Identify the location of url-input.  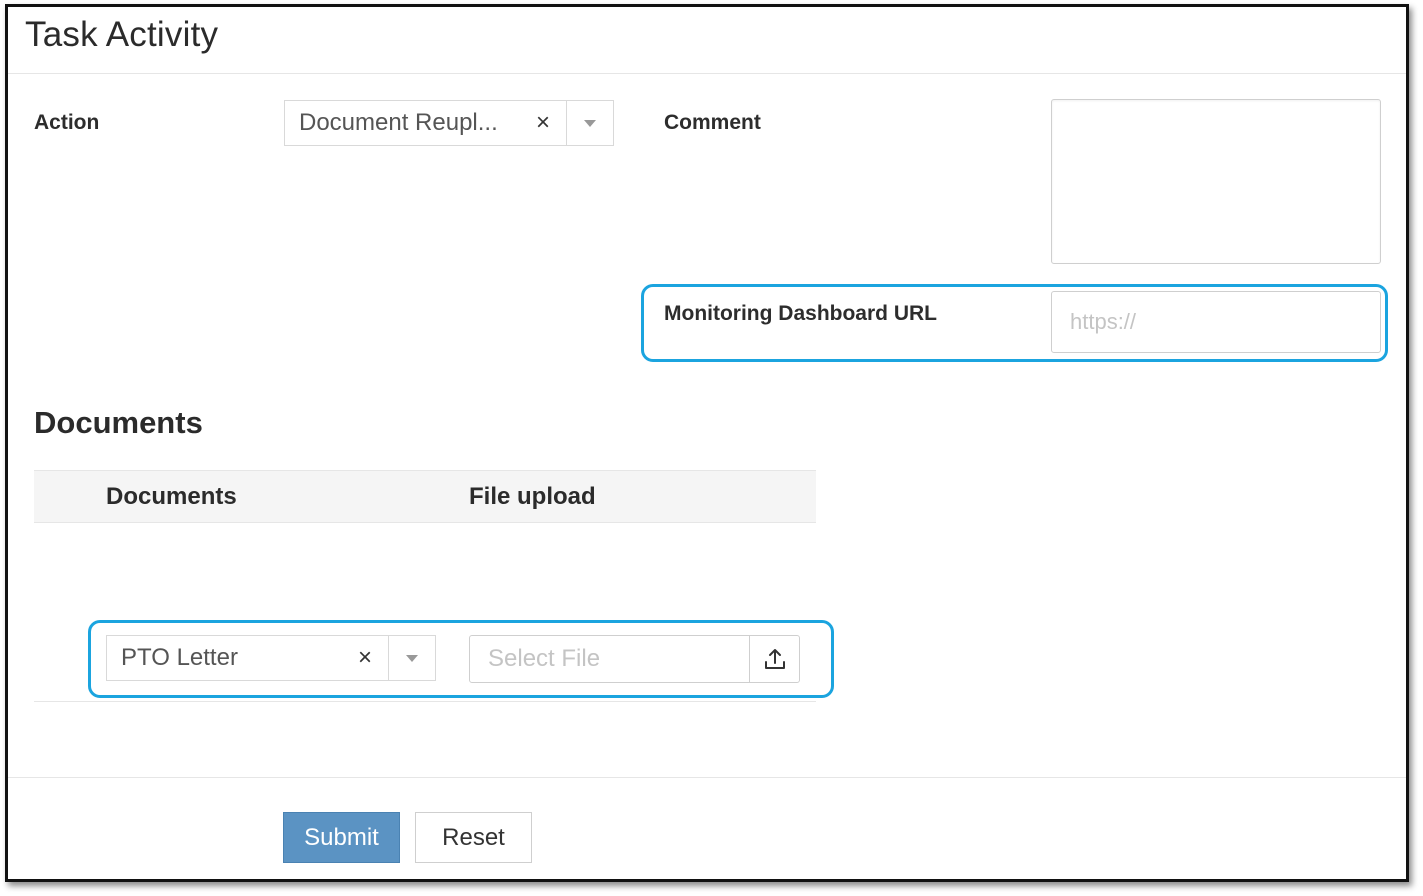
(1216, 322).